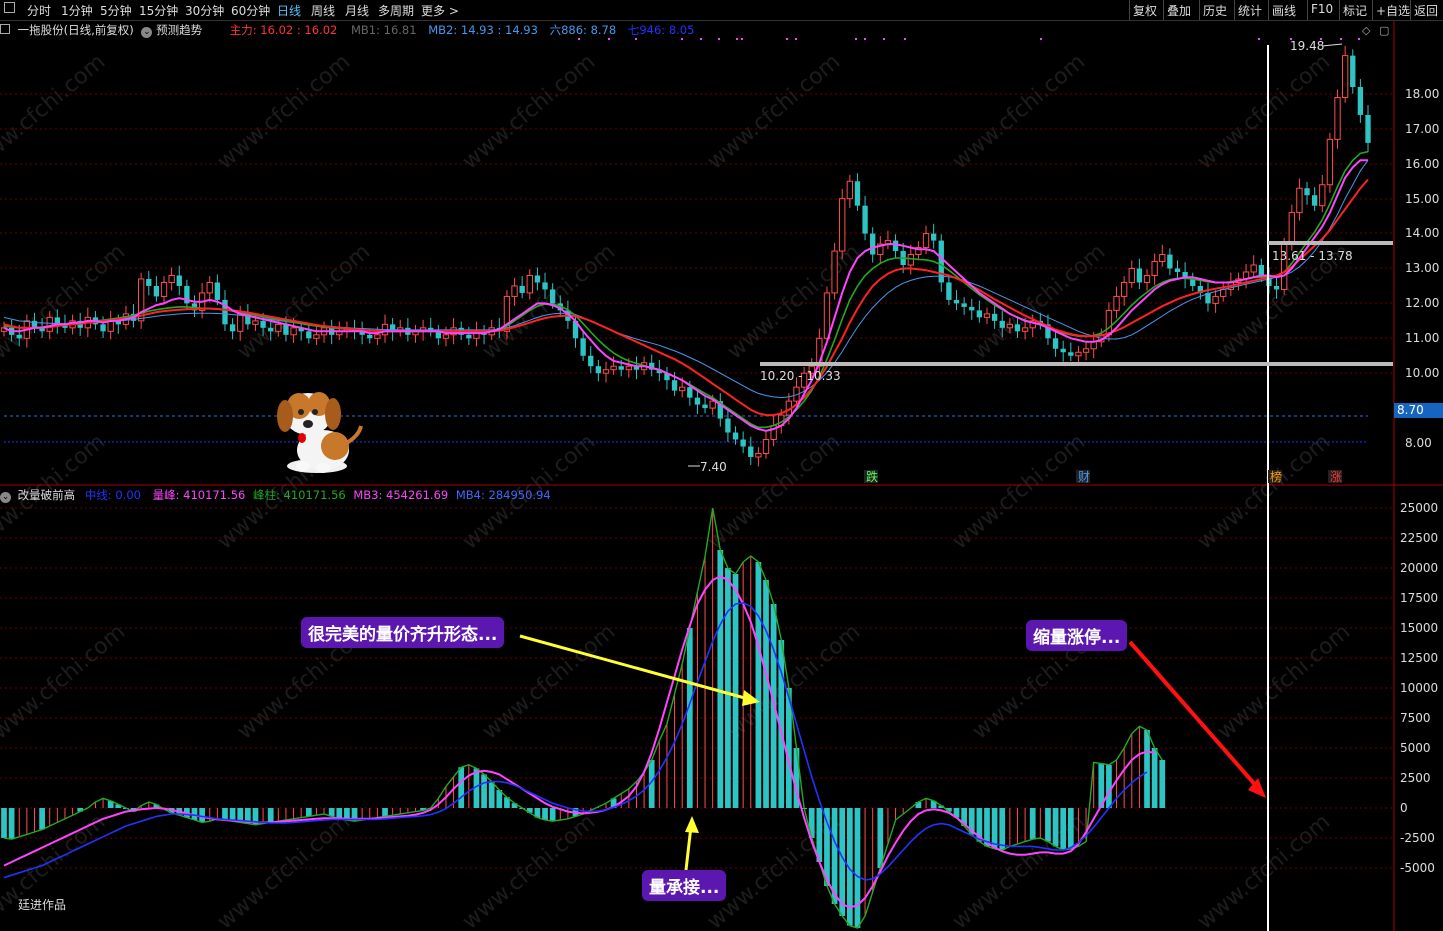  I want to click on period-tab-10: 更多 >, so click(440, 10).